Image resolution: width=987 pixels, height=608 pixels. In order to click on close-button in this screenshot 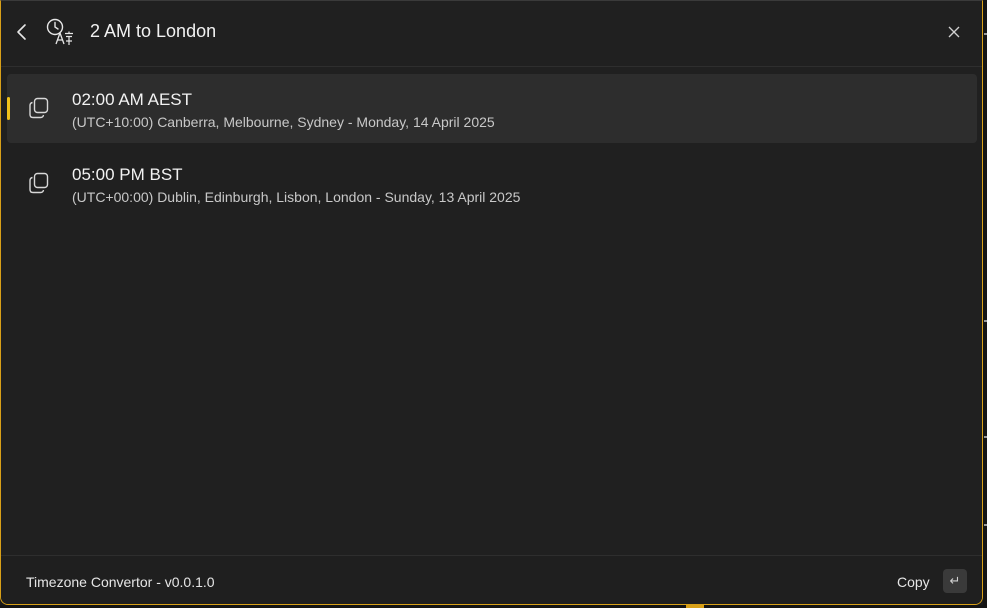, I will do `click(954, 32)`.